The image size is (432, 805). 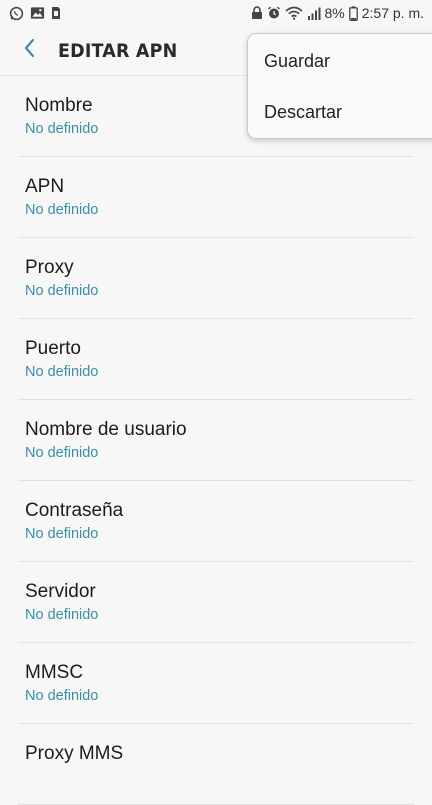 What do you see at coordinates (216, 521) in the screenshot?
I see `list-item-contrasena: Contraseña No definido` at bounding box center [216, 521].